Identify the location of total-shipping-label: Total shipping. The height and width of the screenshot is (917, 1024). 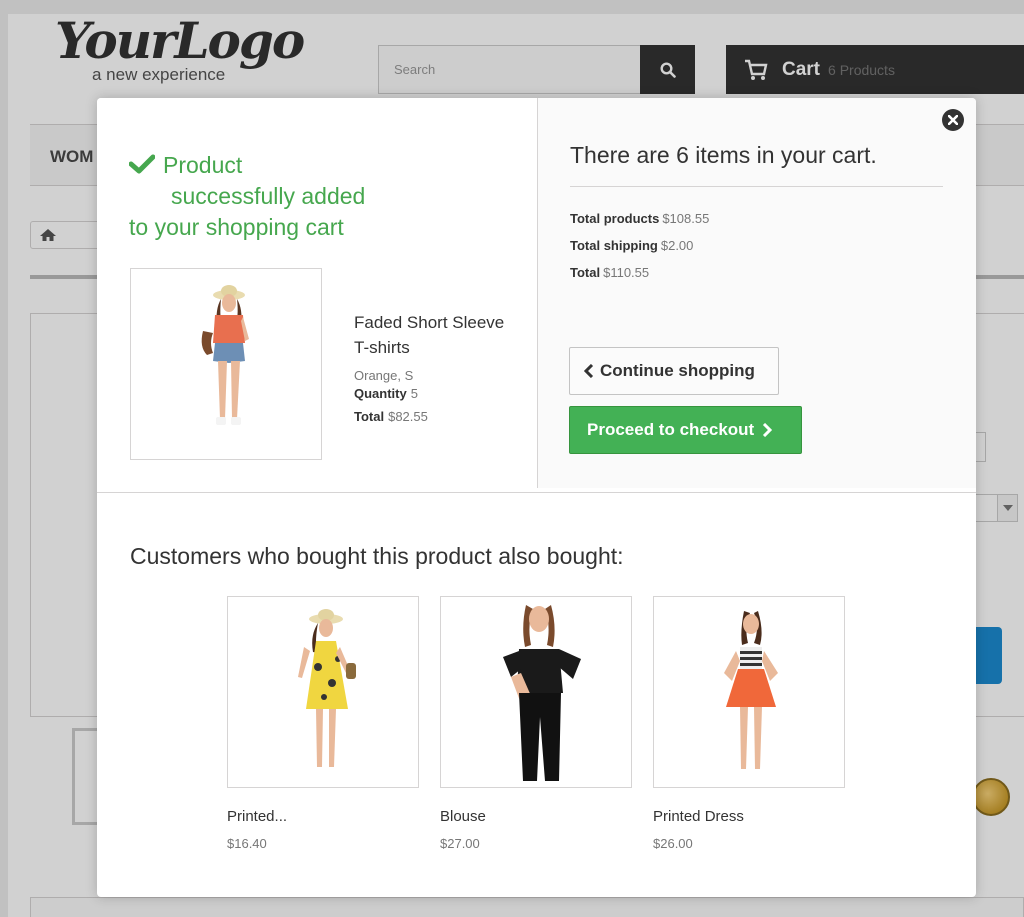
(614, 245).